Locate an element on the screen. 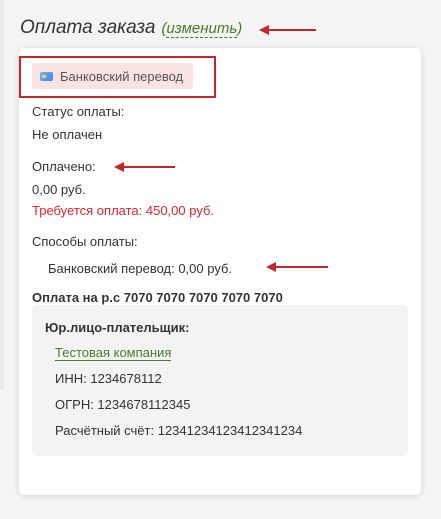  payer-account-number: Расчётный счёт: 12341234123412341234 is located at coordinates (179, 430).